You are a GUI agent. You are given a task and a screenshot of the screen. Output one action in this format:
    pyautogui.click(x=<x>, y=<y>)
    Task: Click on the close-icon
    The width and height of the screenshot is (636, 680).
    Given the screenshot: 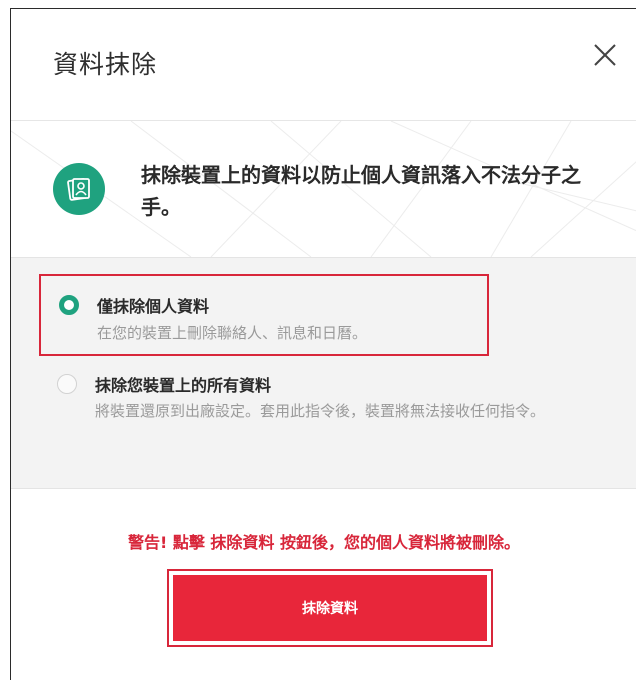 What is the action you would take?
    pyautogui.click(x=605, y=55)
    